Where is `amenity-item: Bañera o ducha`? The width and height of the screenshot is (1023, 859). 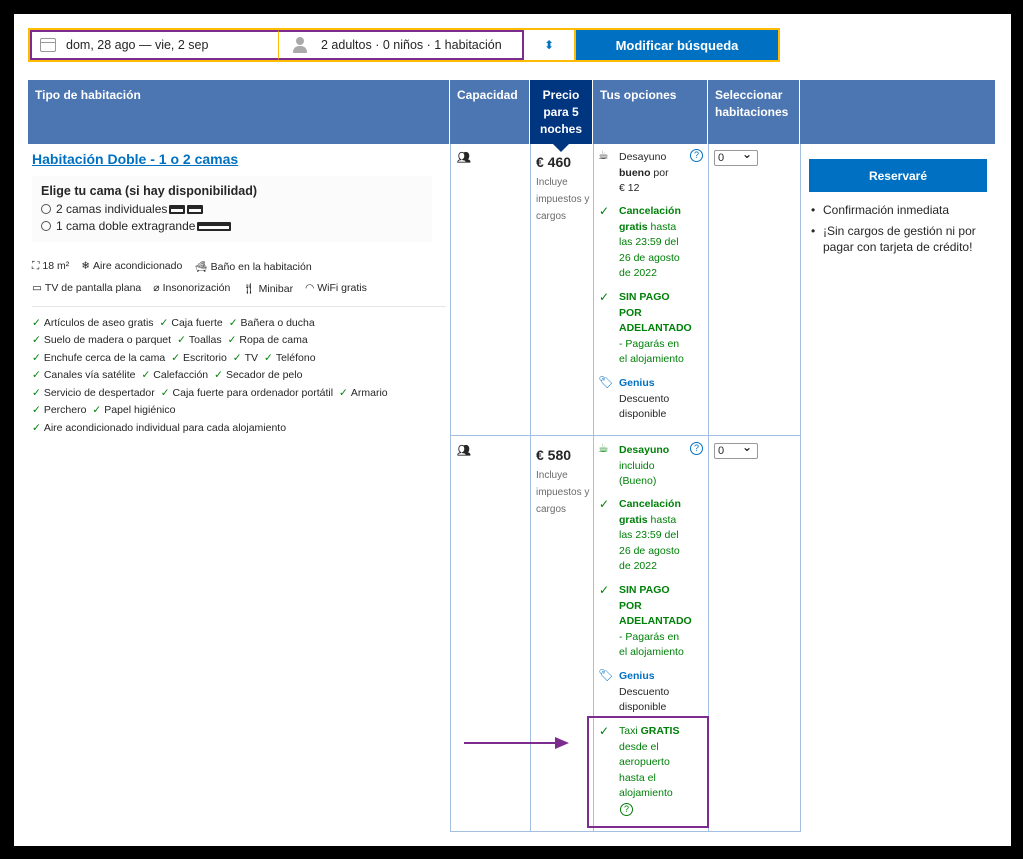
amenity-item: Bañera o ducha is located at coordinates (277, 323).